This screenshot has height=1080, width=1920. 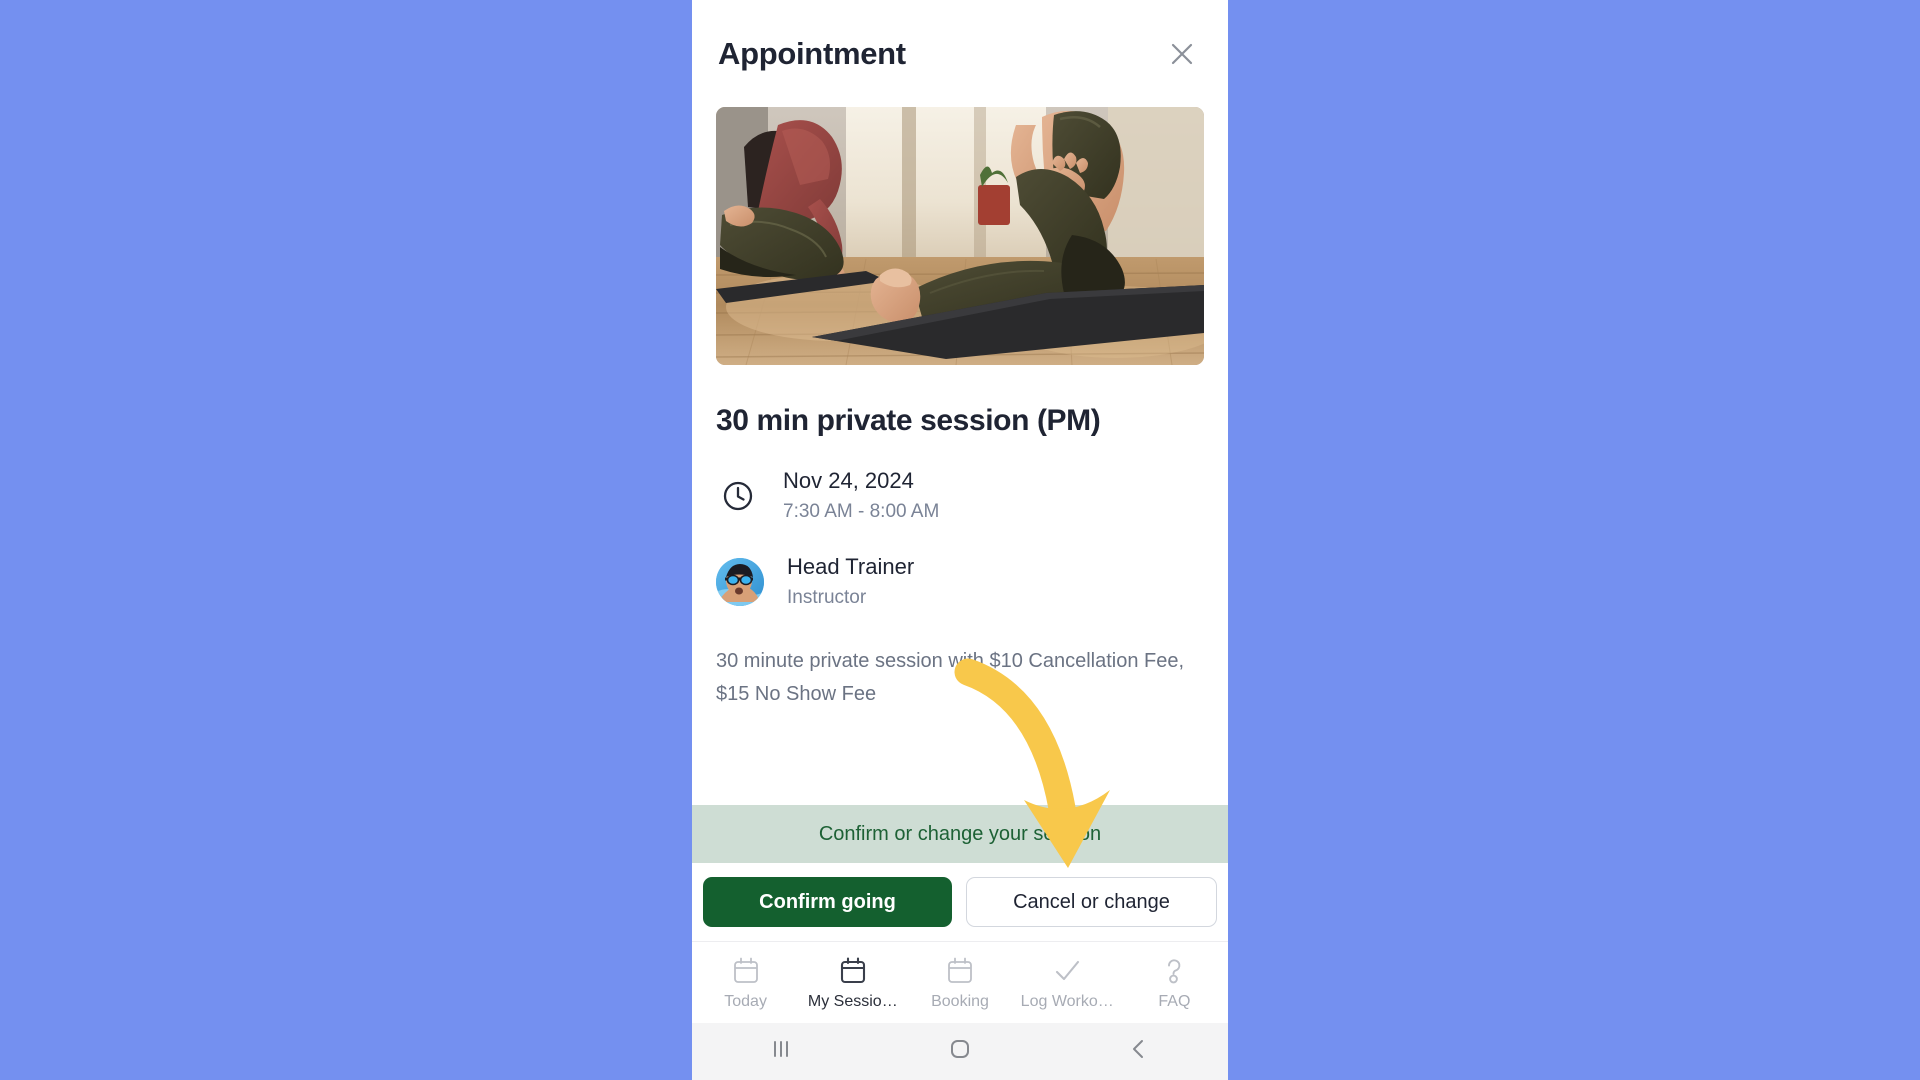 What do you see at coordinates (1174, 971) in the screenshot?
I see `question-mark-icon` at bounding box center [1174, 971].